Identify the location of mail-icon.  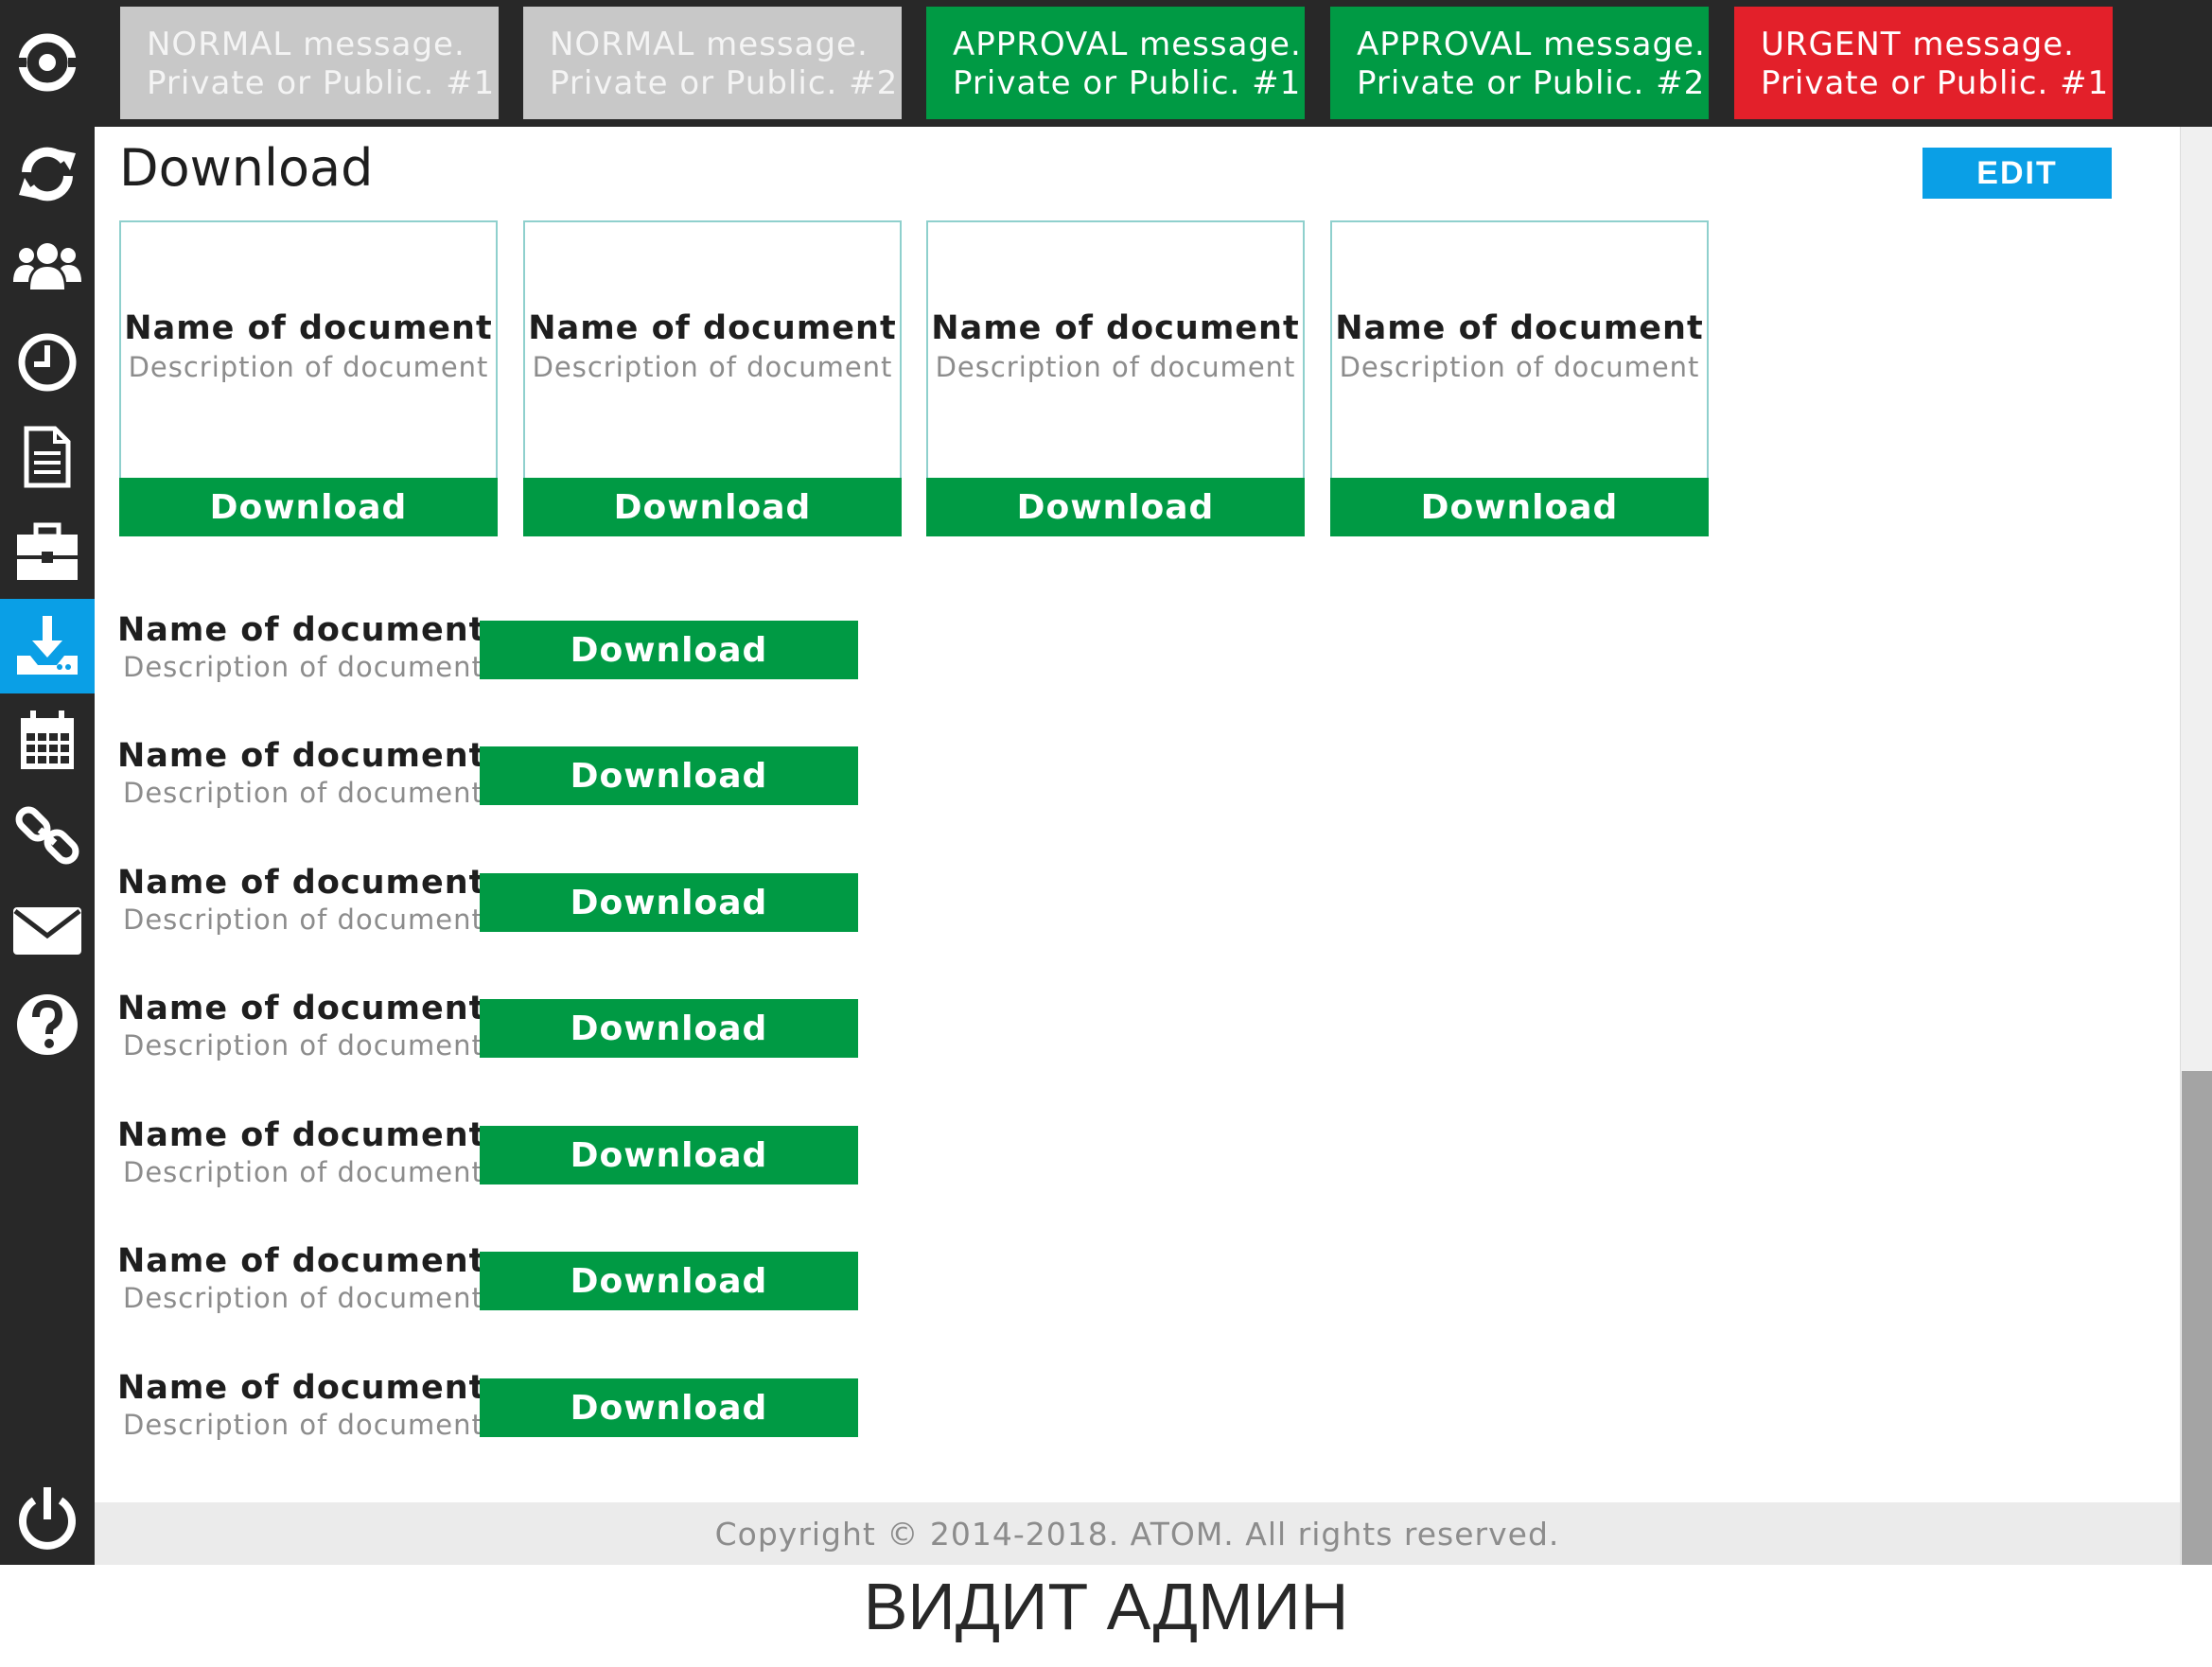
(47, 930).